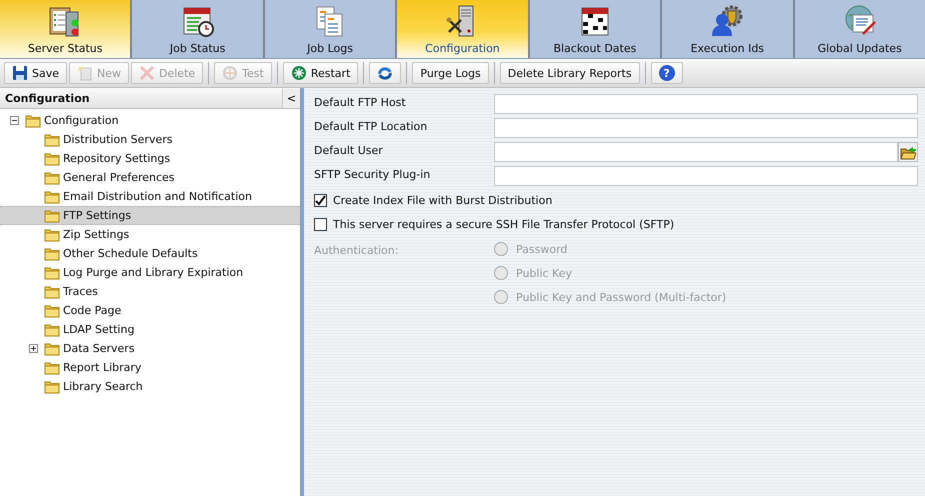 The image size is (925, 496). I want to click on tree-item: Configuration, so click(150, 120).